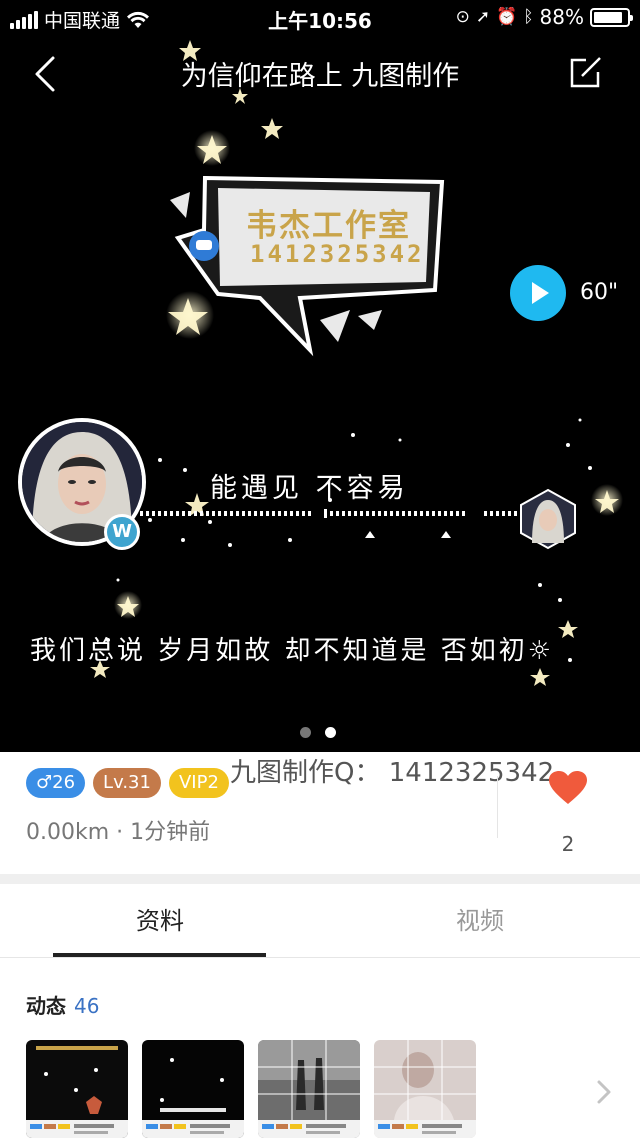 The image size is (640, 1138). What do you see at coordinates (56, 783) in the screenshot?
I see `gender-age-badge: ♂26` at bounding box center [56, 783].